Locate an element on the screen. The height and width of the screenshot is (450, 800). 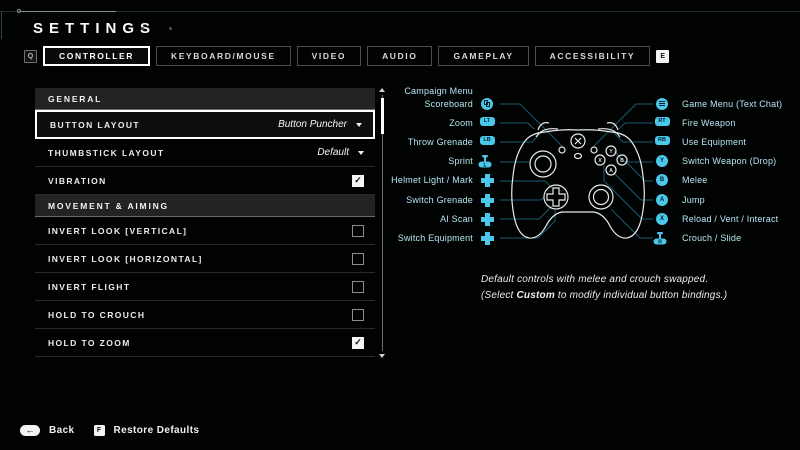
binding-label-line: Jump is located at coordinates (693, 199).